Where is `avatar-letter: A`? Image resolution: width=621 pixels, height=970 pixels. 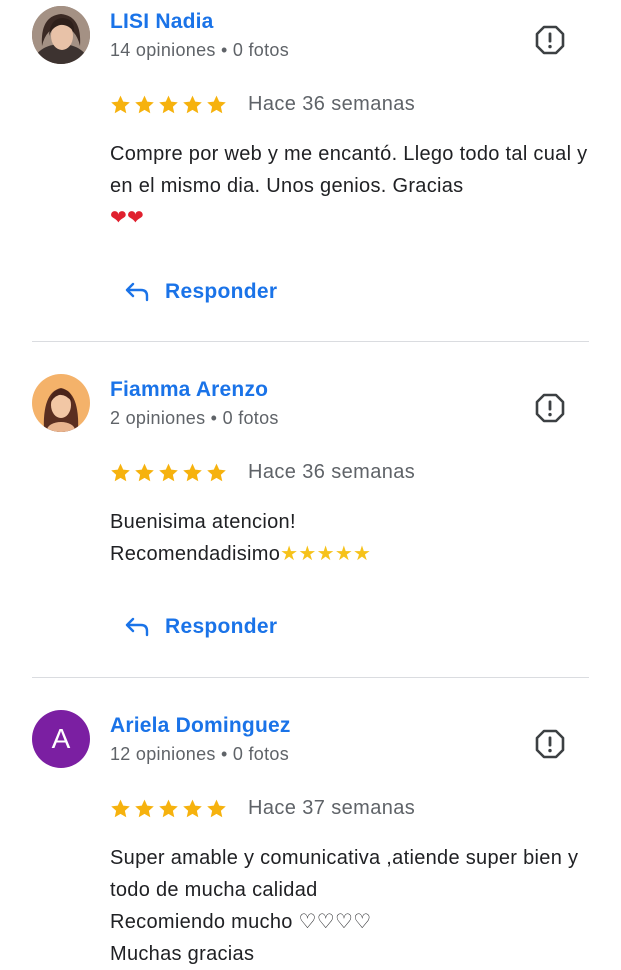 avatar-letter: A is located at coordinates (61, 738).